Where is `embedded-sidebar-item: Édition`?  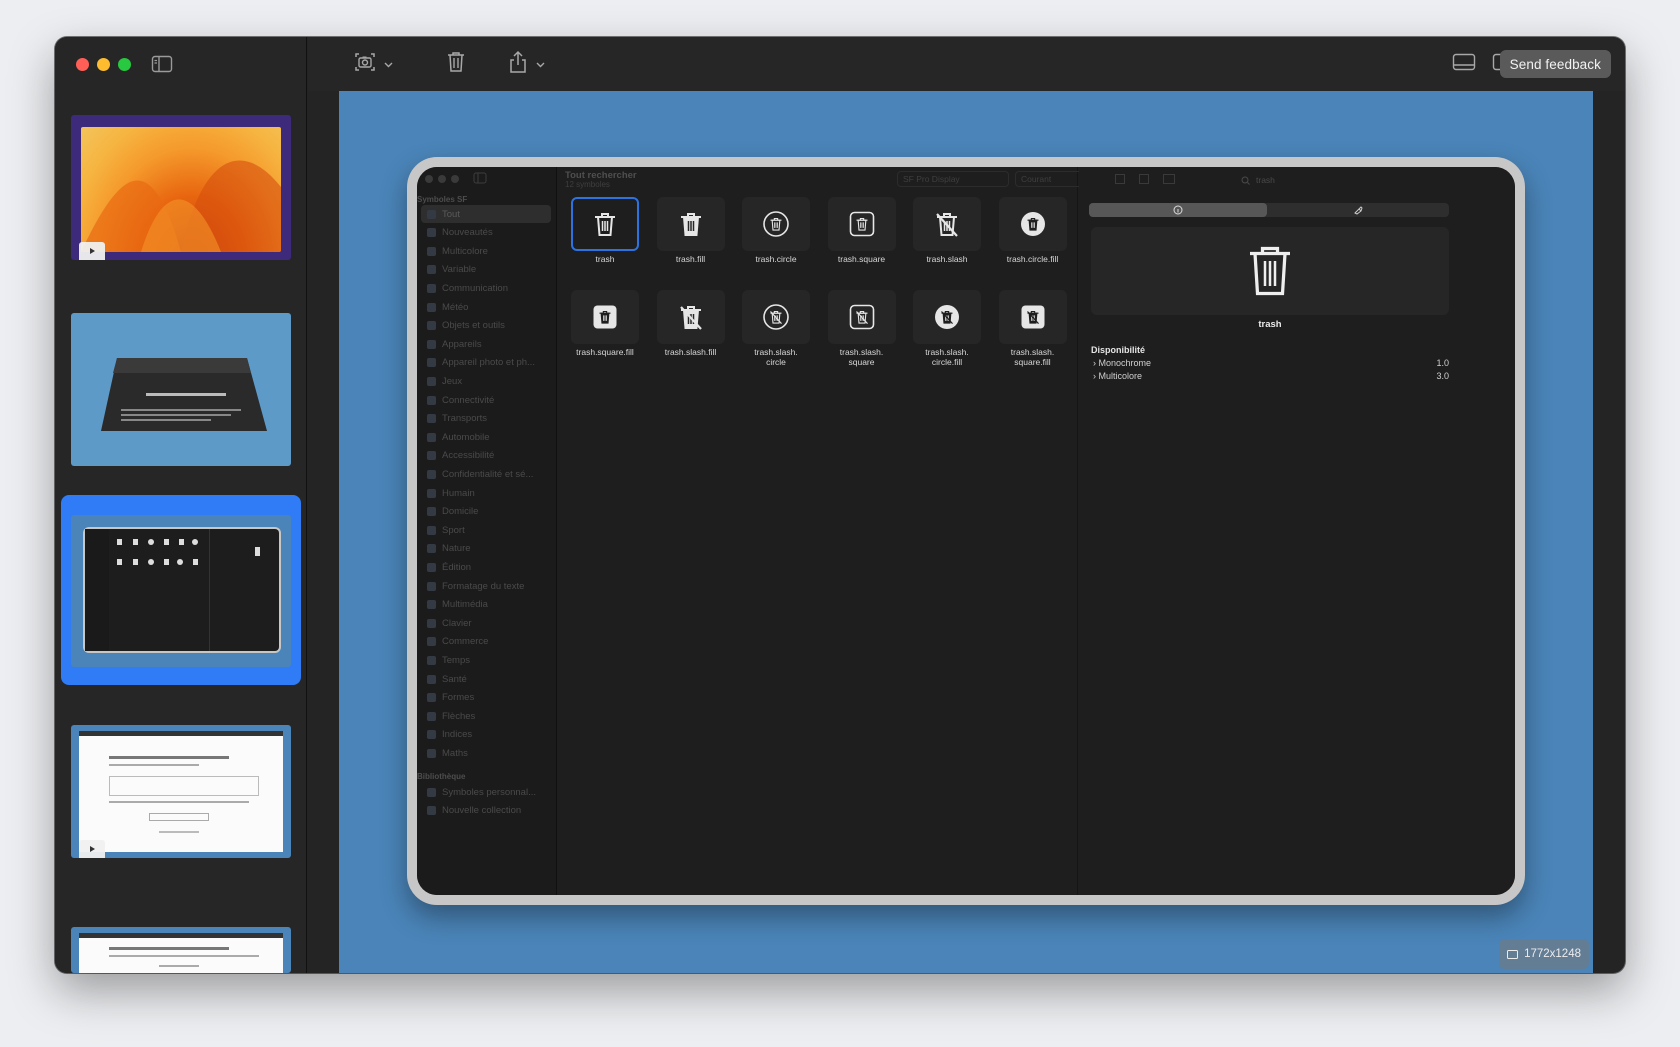
embedded-sidebar-item: Édition is located at coordinates (486, 567).